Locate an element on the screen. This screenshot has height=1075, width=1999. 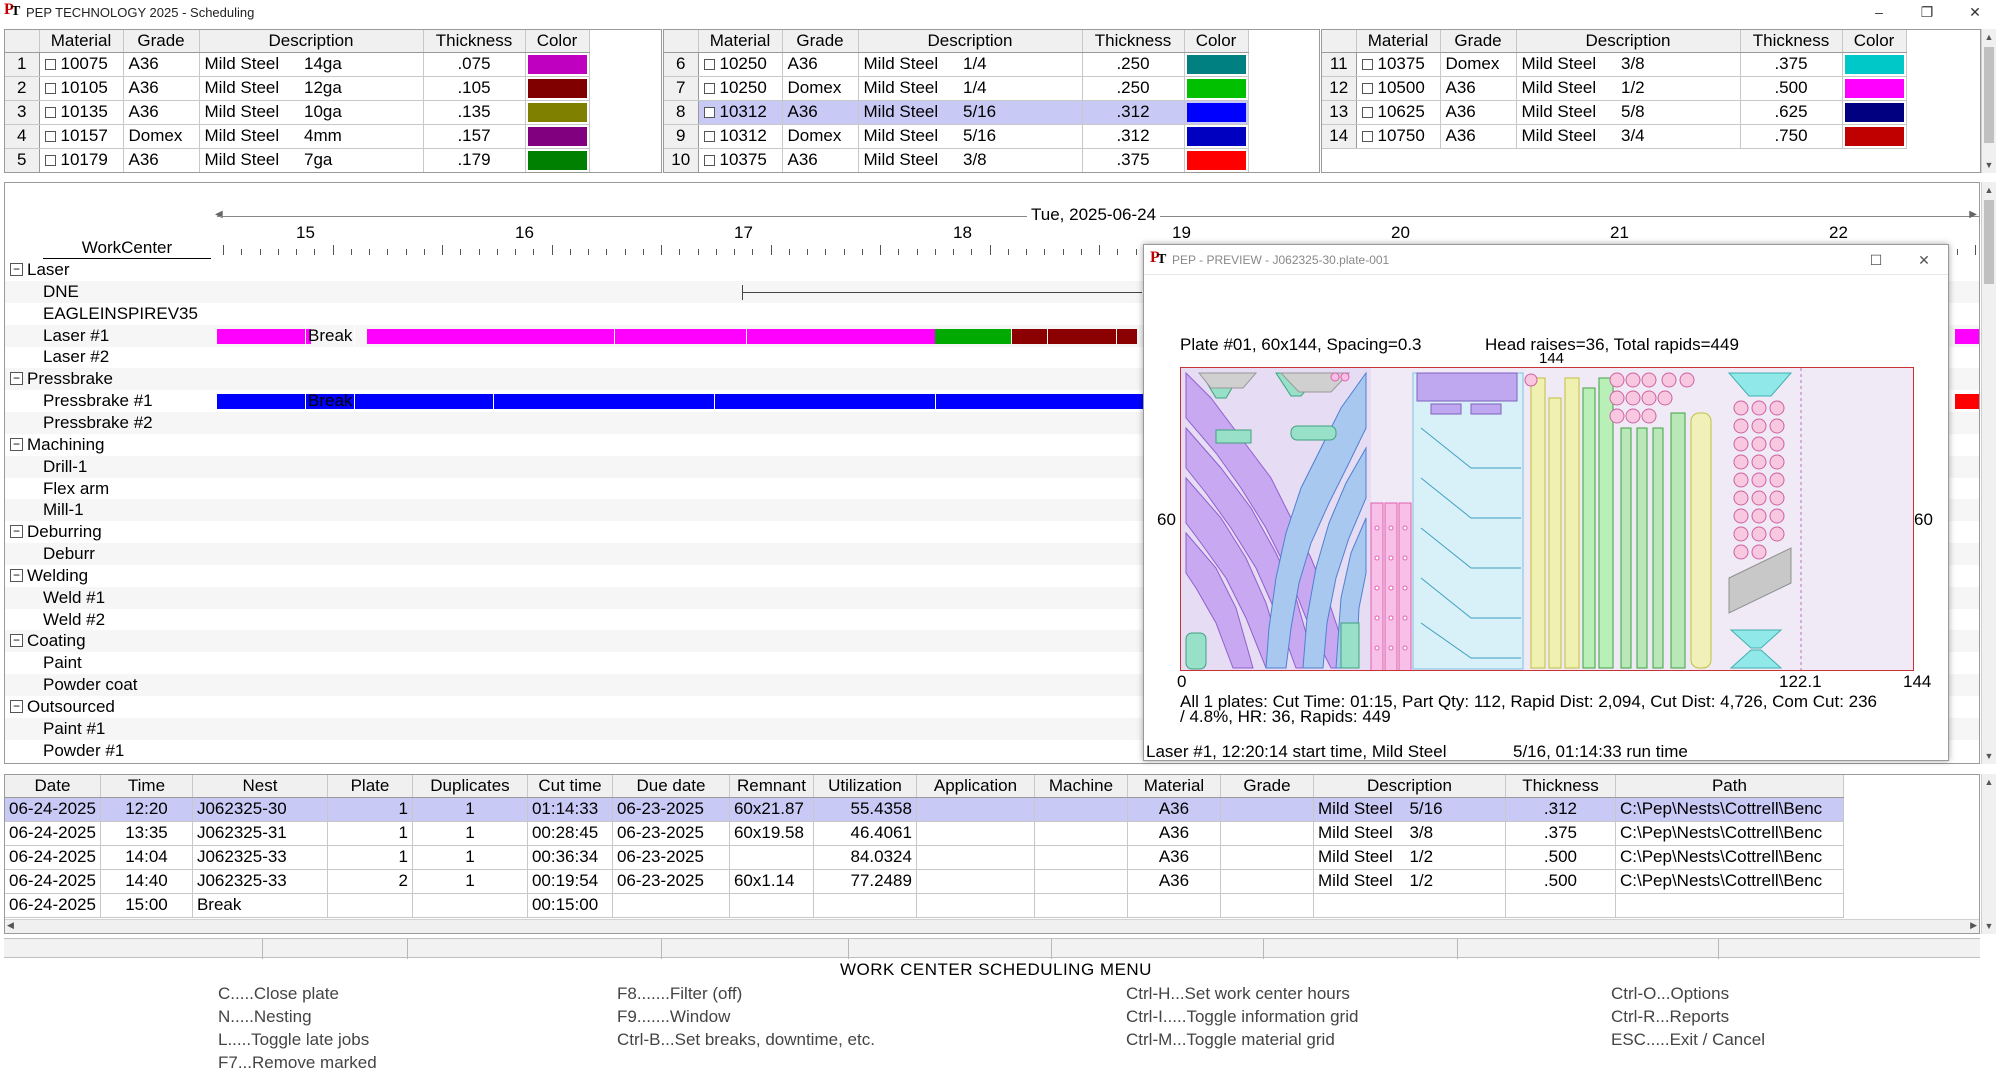
info-scrollbar: ▲ ▼ is located at coordinates (1988, 854).